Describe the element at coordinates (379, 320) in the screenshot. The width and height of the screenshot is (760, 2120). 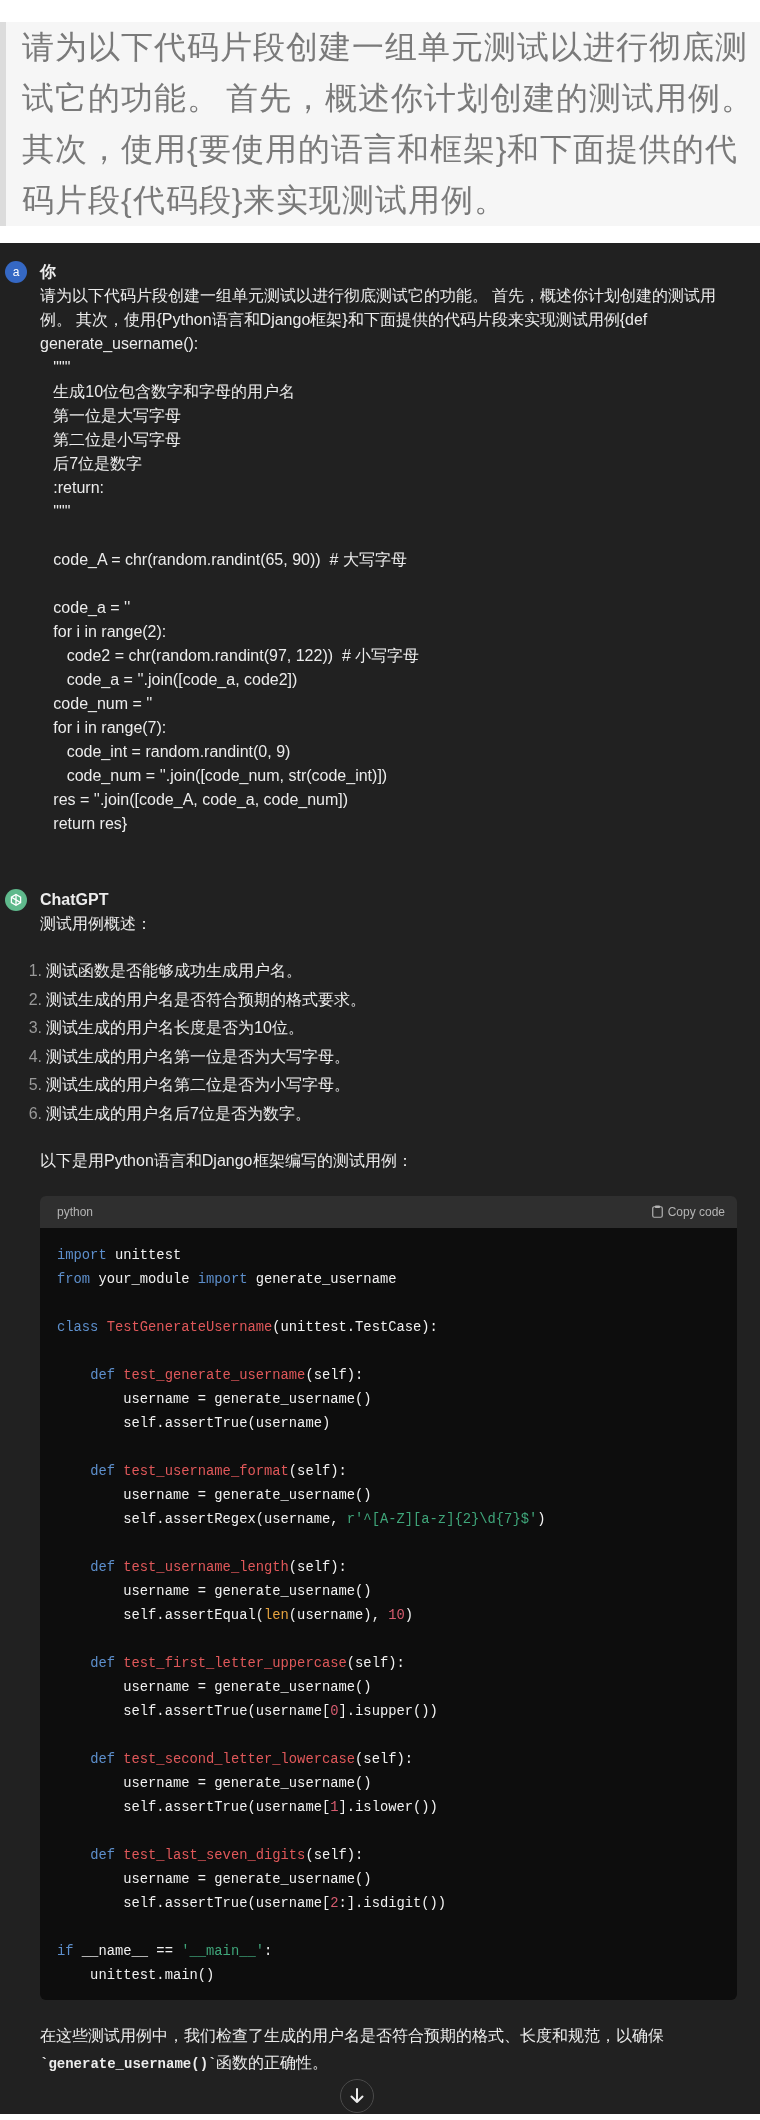
I see `message-line: 请为以下代码片段创建一组单元测试以进行彻底测试它的功能。 首先，概述你计划创建的测试用例。 其次，使用{Python语言和Django框架}和下面提供的代码片段来实现测试用例{def generate_username():` at that location.